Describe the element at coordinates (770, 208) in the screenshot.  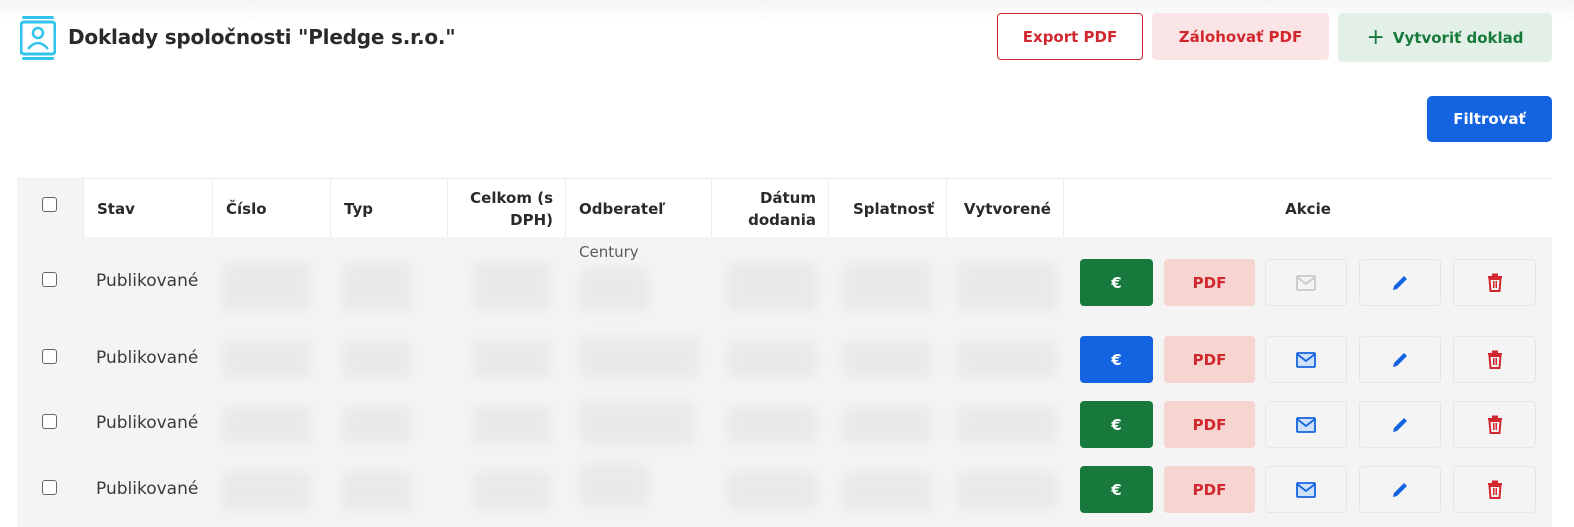
I see `column-datum-dodania: Dátum dodania` at that location.